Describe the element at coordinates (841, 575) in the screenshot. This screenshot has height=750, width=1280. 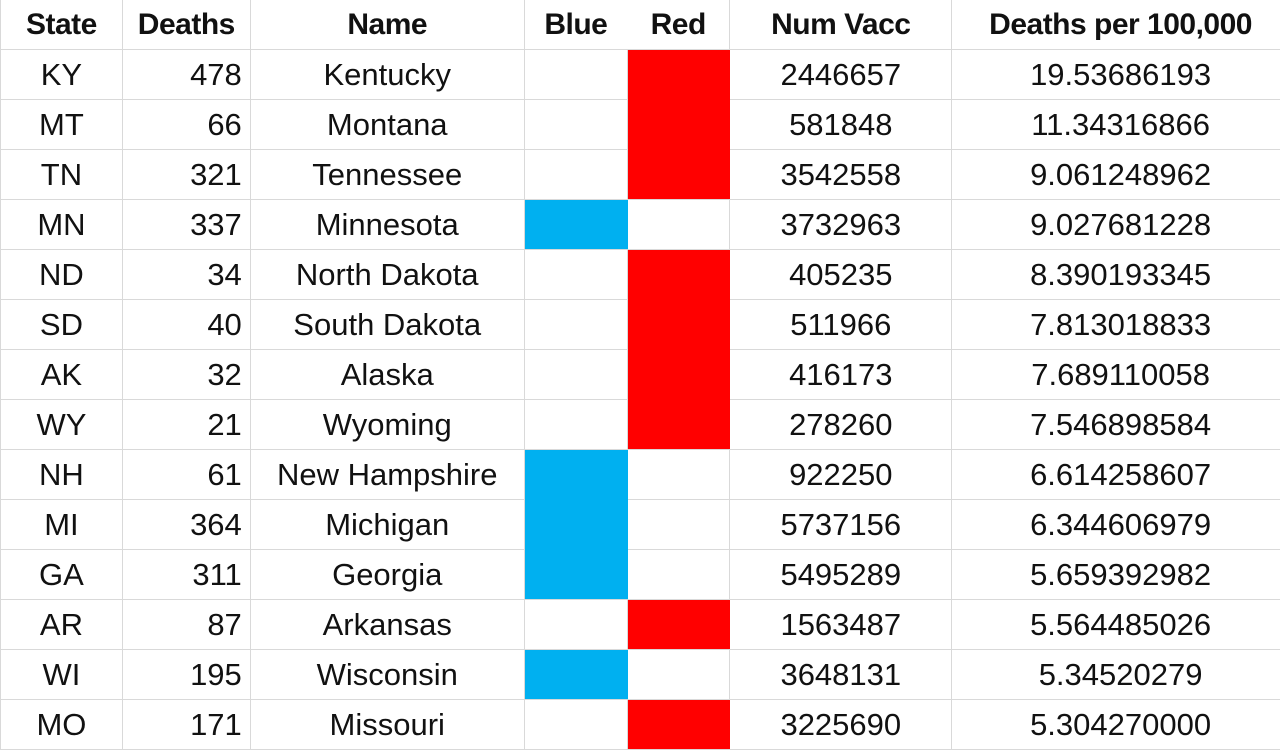
I see `cell-num-vacc: 5495289` at that location.